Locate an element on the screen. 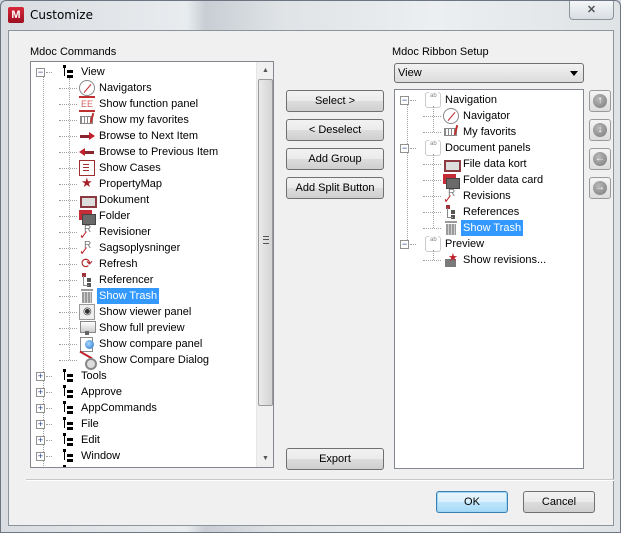  tree-item: Show Compare Dialog is located at coordinates (152, 361).